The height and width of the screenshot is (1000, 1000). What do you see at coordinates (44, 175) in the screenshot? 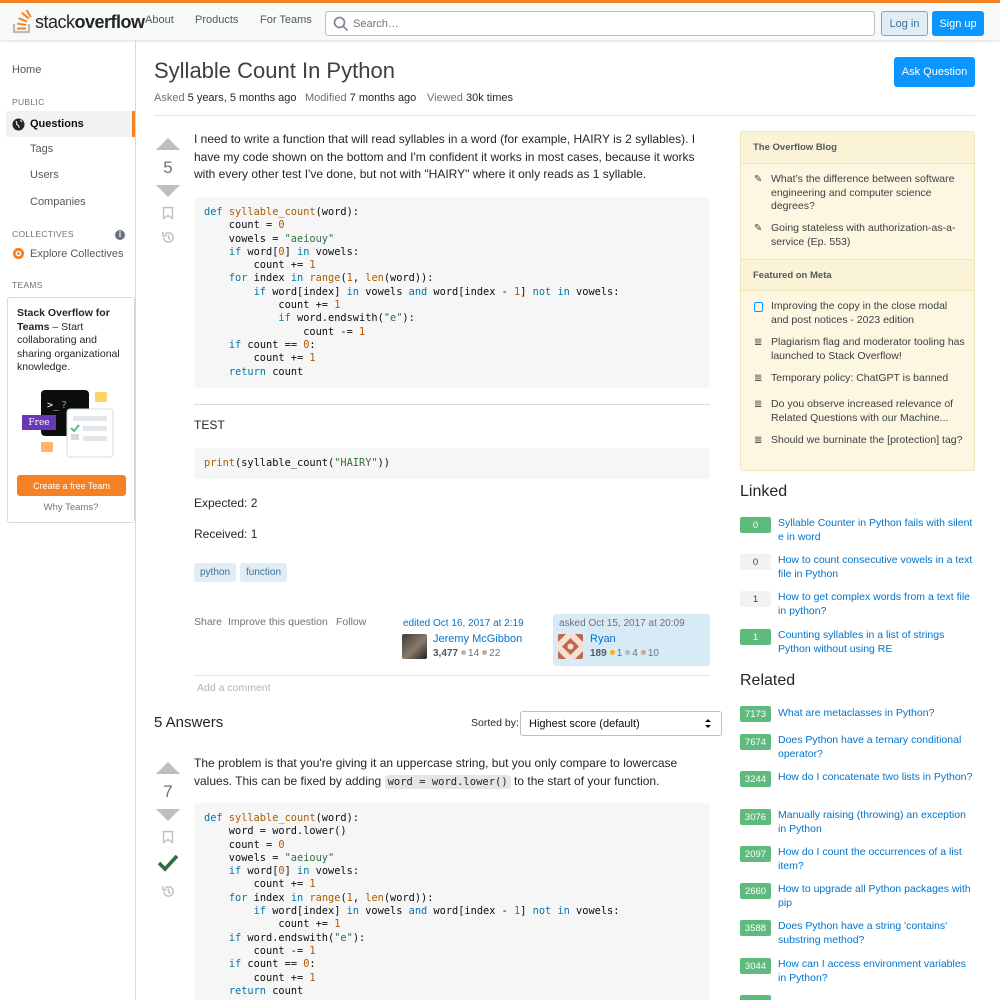
I see `nav-users: Users` at bounding box center [44, 175].